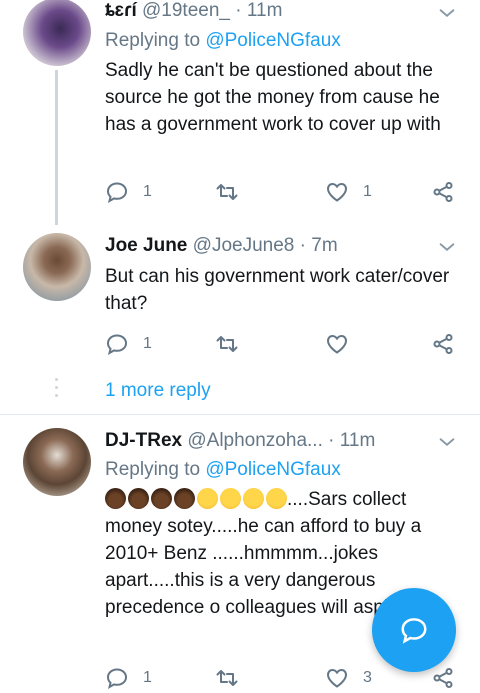 The height and width of the screenshot is (693, 480). I want to click on rofl-emoji, so click(230, 498).